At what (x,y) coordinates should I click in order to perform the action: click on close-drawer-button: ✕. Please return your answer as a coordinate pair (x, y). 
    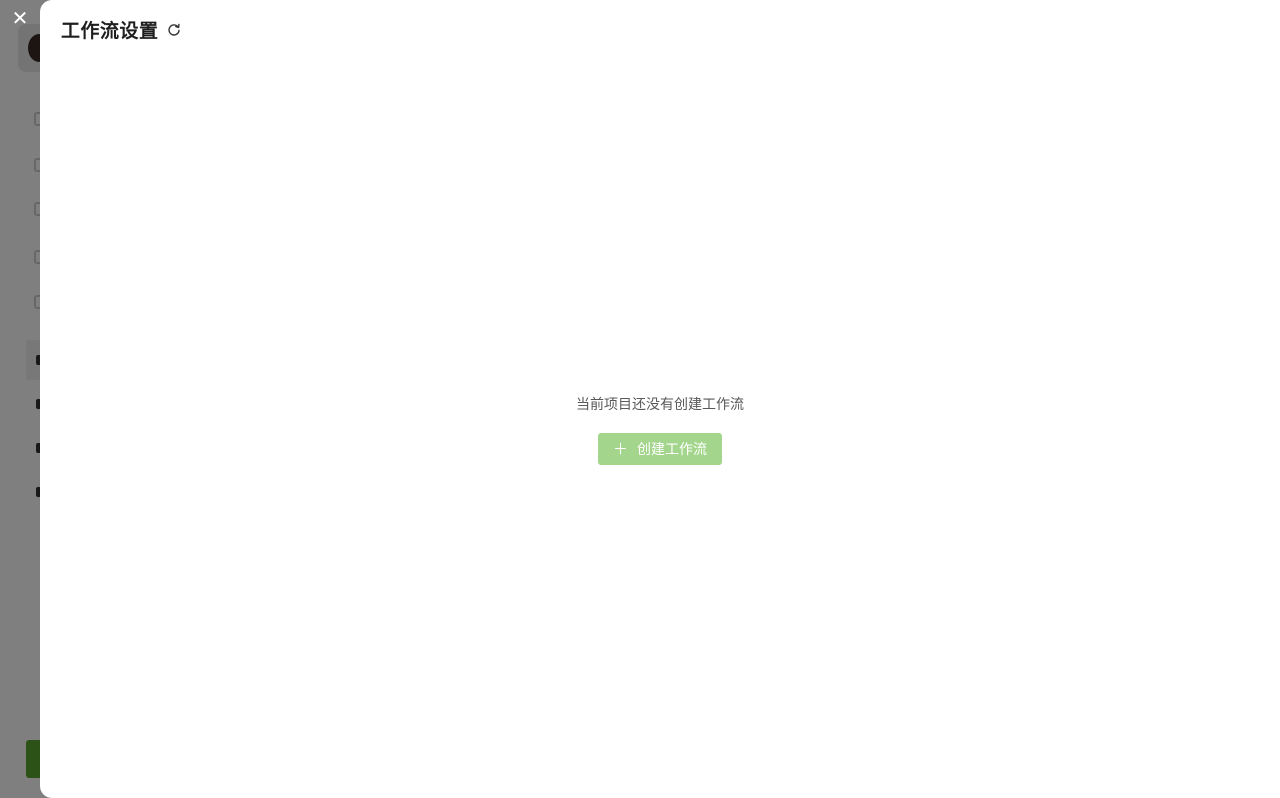
    Looking at the image, I should click on (20, 18).